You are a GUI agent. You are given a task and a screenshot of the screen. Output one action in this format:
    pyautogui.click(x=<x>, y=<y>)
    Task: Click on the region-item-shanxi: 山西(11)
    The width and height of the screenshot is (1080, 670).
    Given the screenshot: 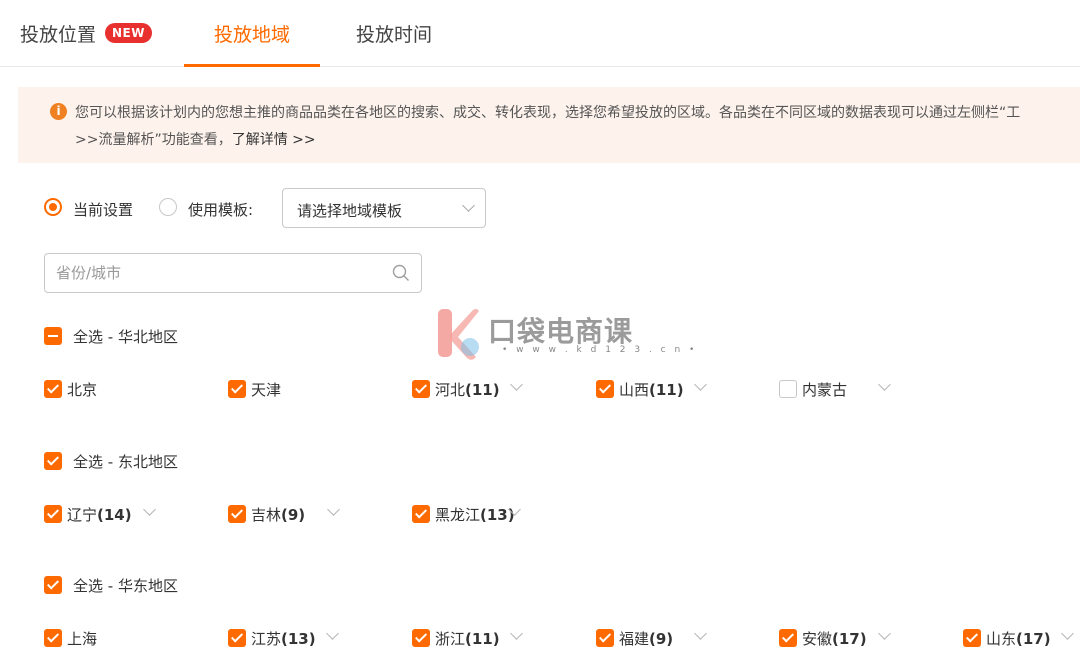 What is the action you would take?
    pyautogui.click(x=651, y=389)
    